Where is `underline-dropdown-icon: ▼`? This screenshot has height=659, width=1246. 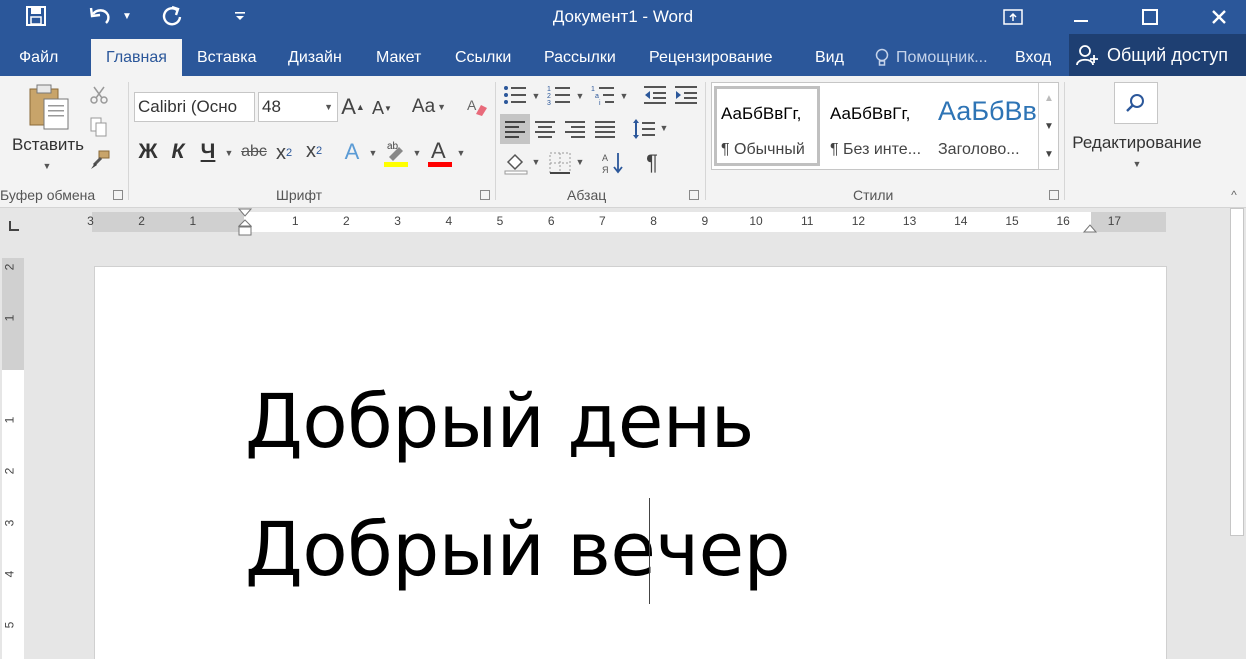
underline-dropdown-icon: ▼ is located at coordinates (229, 153).